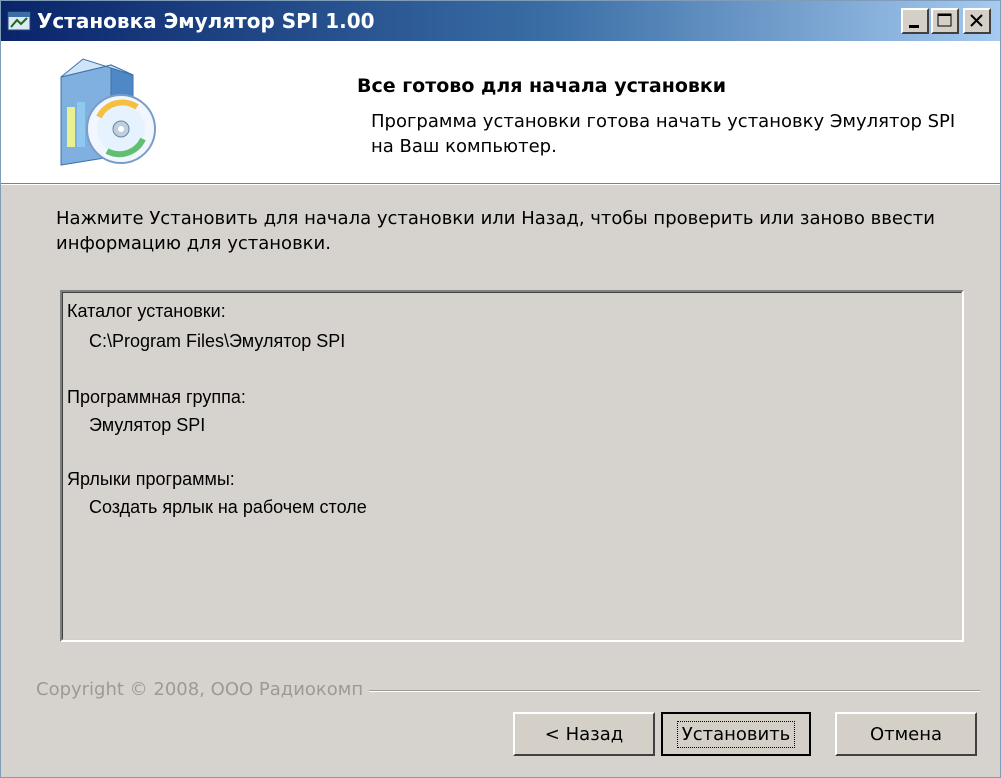 This screenshot has width=1001, height=778. I want to click on minimize-button, so click(915, 21).